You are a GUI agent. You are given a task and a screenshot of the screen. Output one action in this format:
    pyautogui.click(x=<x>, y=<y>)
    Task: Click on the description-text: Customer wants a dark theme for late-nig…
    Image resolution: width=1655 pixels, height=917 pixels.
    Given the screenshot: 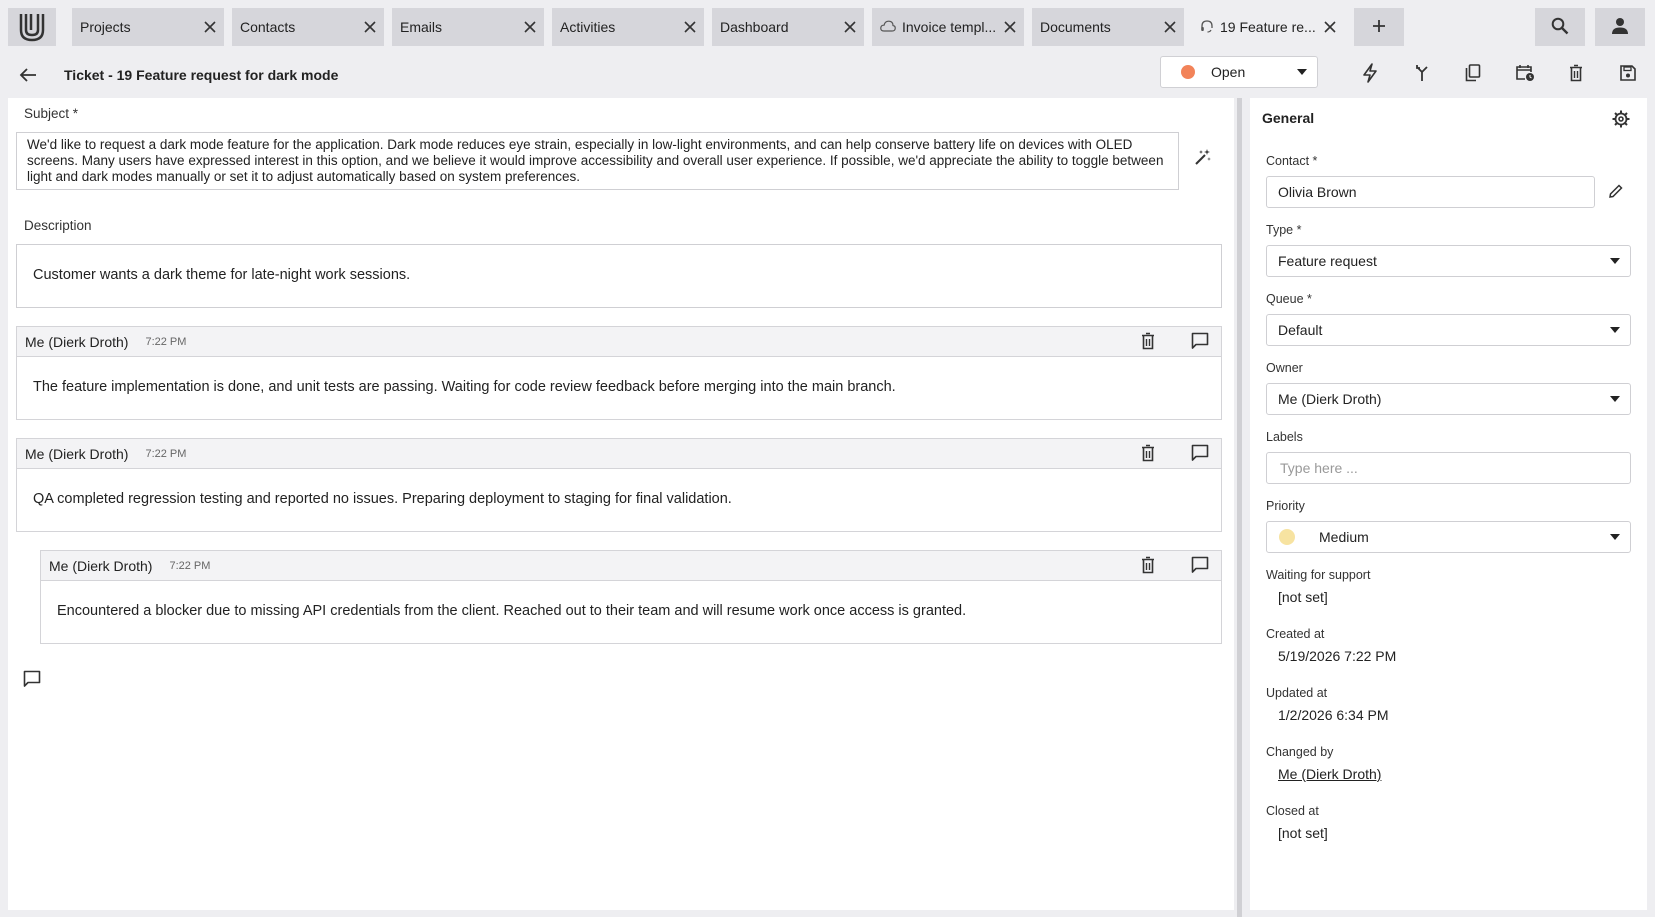 What is the action you would take?
    pyautogui.click(x=222, y=275)
    